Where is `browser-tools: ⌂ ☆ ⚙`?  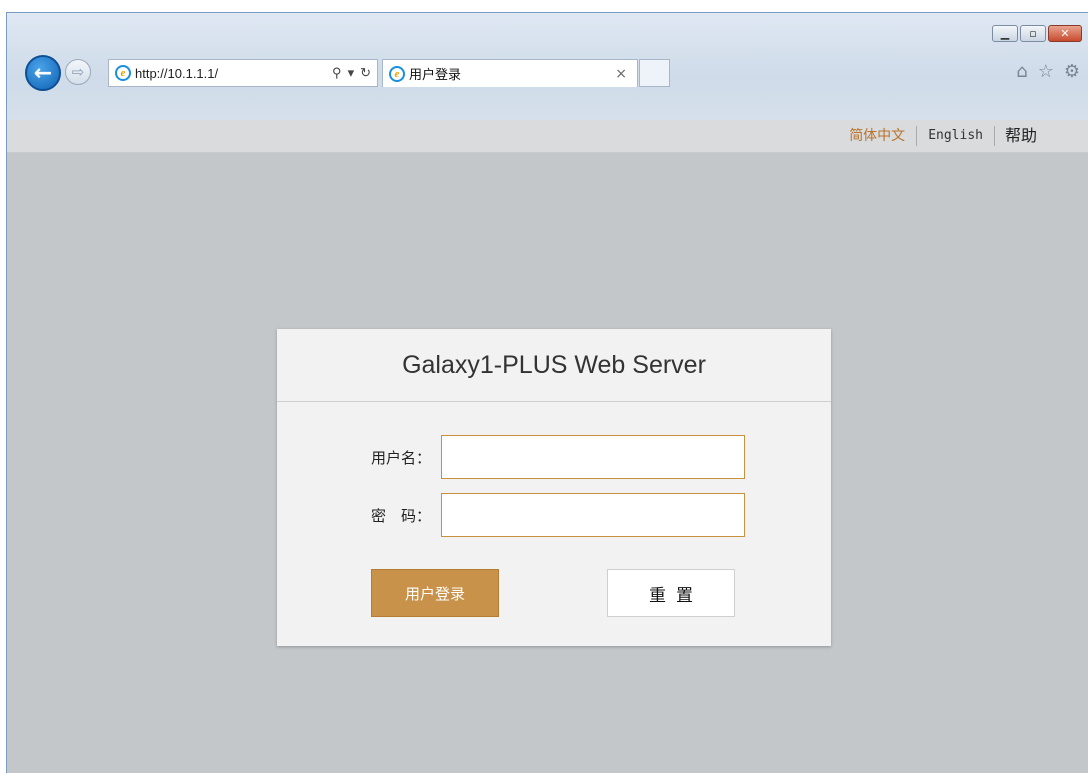
browser-tools: ⌂ ☆ ⚙ is located at coordinates (1048, 71).